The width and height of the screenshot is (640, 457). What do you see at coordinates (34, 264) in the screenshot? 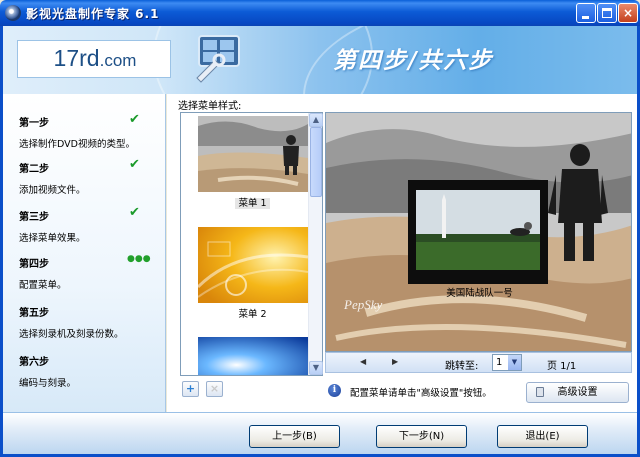
I see `step-title: 第四步` at bounding box center [34, 264].